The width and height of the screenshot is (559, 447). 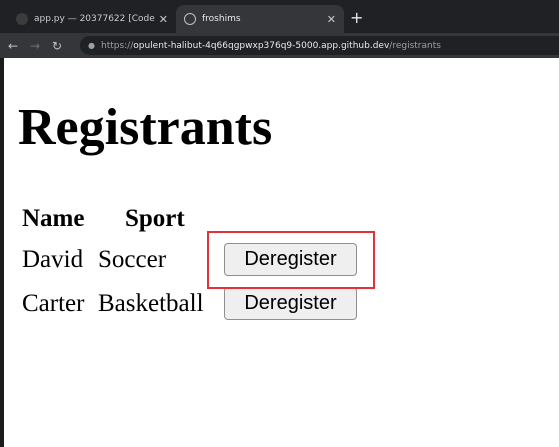 What do you see at coordinates (117, 45) in the screenshot?
I see `url-scheme: https://` at bounding box center [117, 45].